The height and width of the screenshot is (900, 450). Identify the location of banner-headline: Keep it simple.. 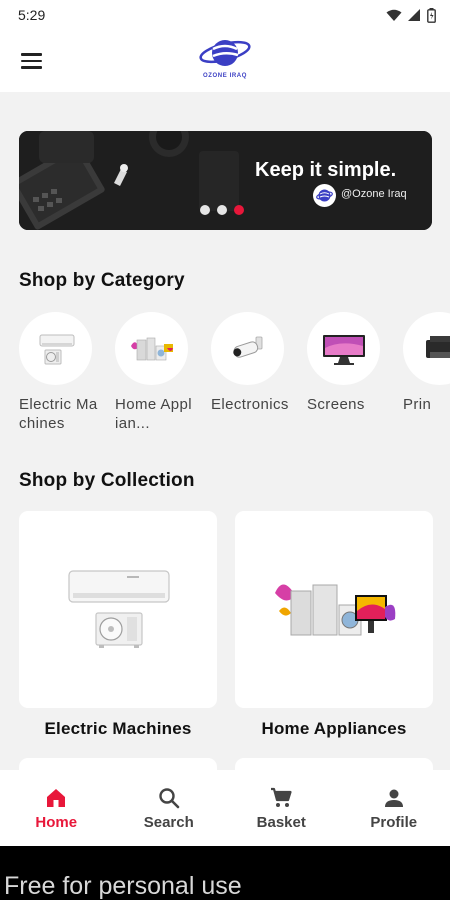
(326, 170).